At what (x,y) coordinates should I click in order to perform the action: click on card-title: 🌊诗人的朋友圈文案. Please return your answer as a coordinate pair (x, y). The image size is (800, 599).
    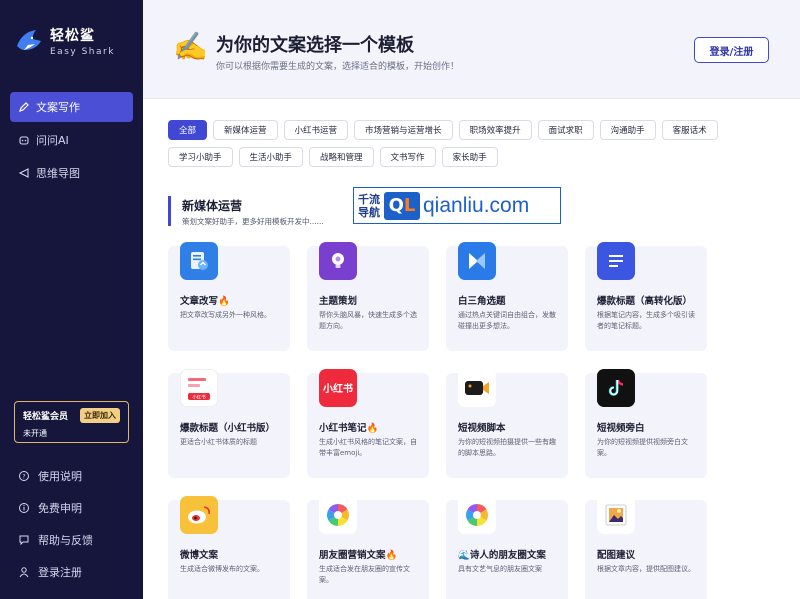
    Looking at the image, I should click on (502, 555).